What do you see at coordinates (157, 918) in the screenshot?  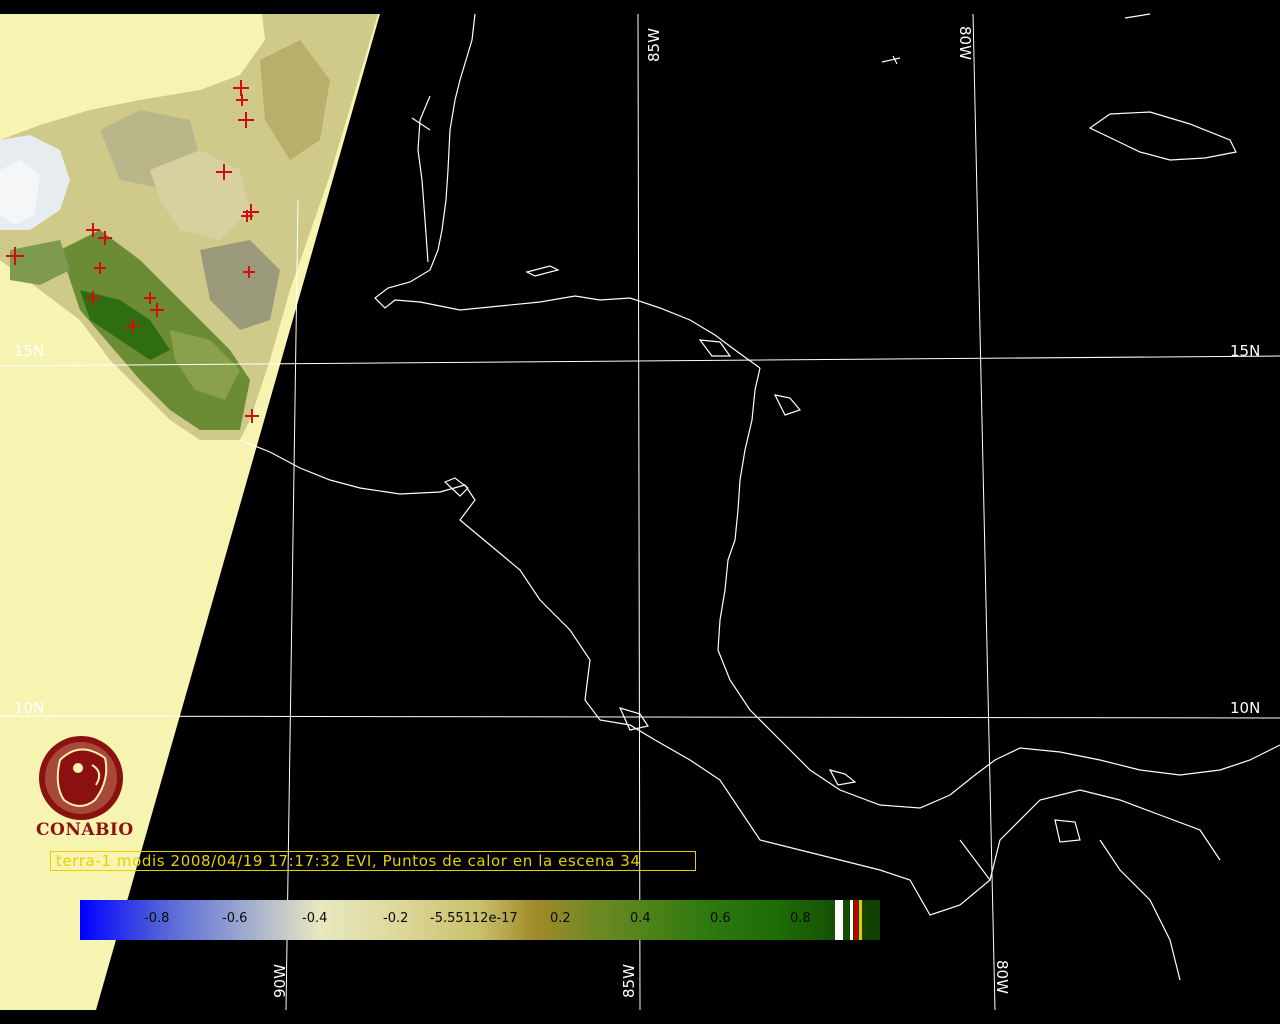 I see `colorbar-tick: -0.8` at bounding box center [157, 918].